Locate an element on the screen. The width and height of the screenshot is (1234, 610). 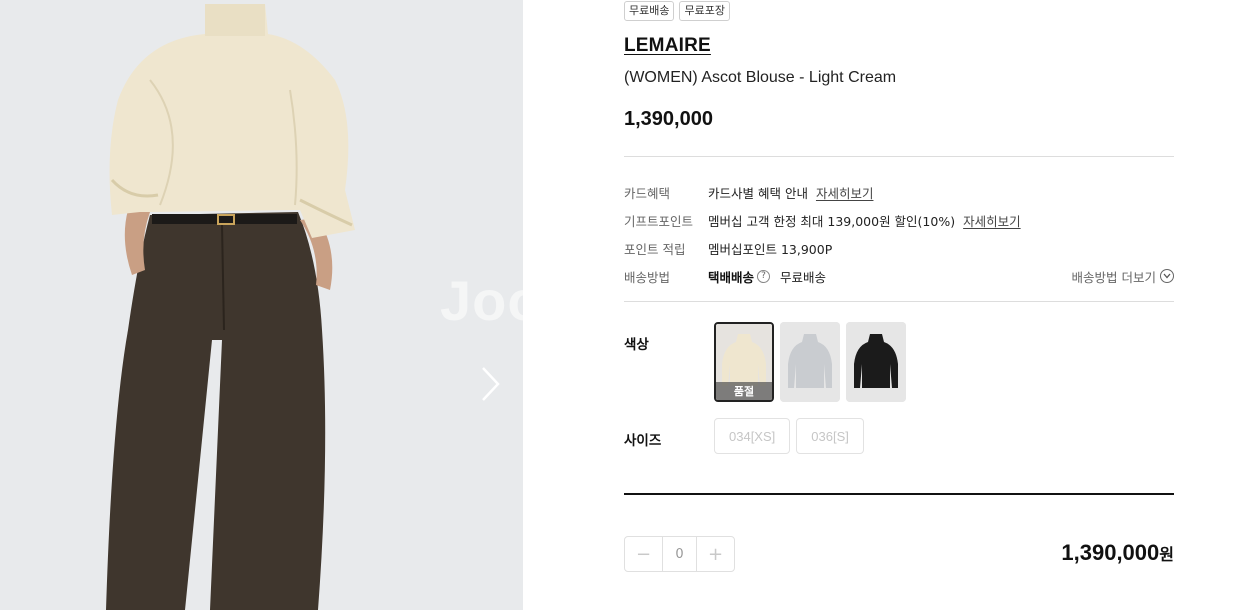
card-benefit-label: 카드혜택 is located at coordinates (647, 193).